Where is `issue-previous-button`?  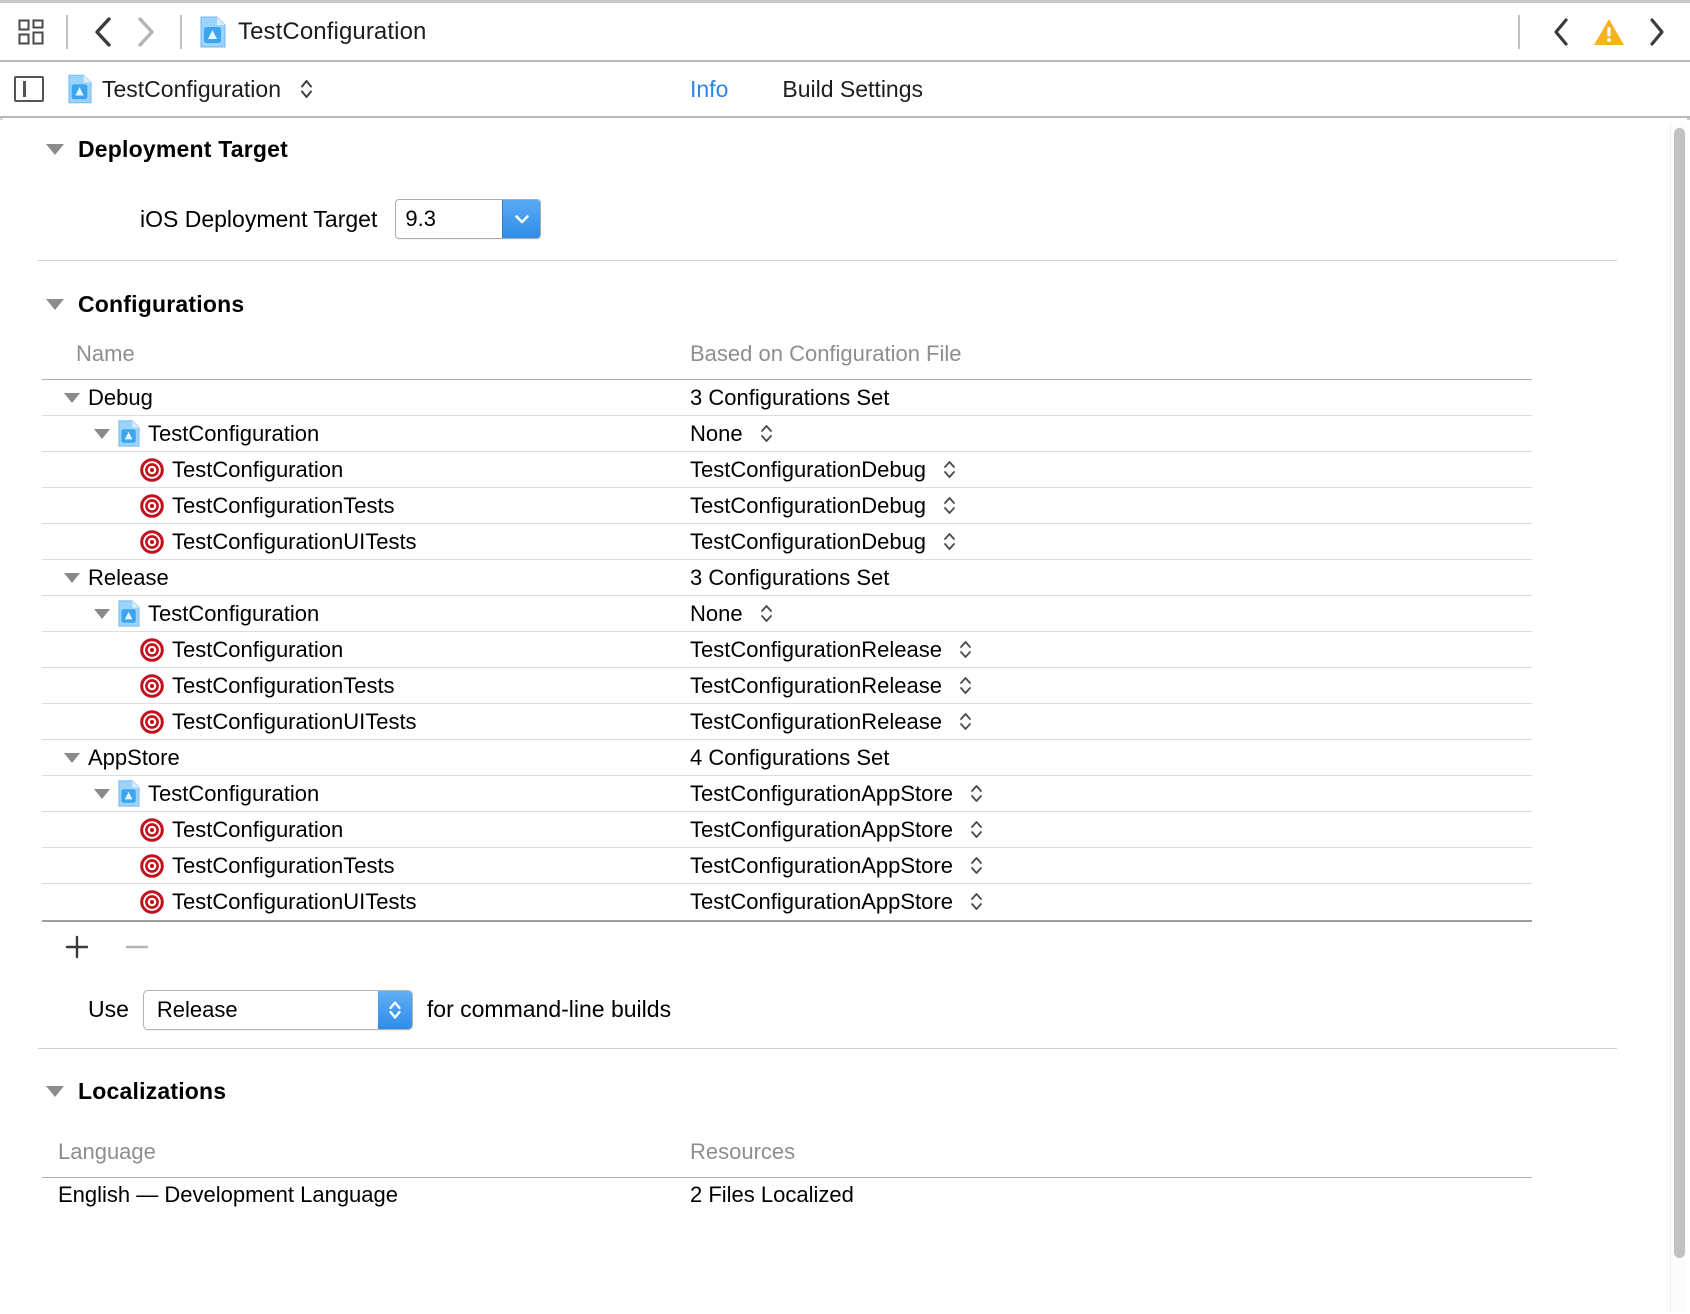
issue-previous-button is located at coordinates (1561, 32).